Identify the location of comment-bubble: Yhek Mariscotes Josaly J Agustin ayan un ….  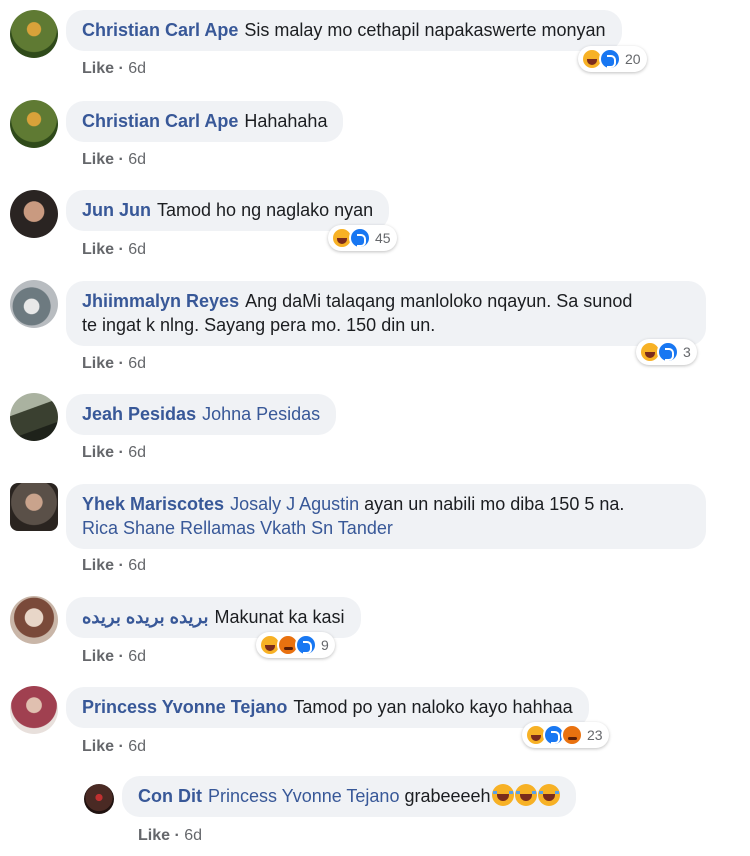
(386, 516).